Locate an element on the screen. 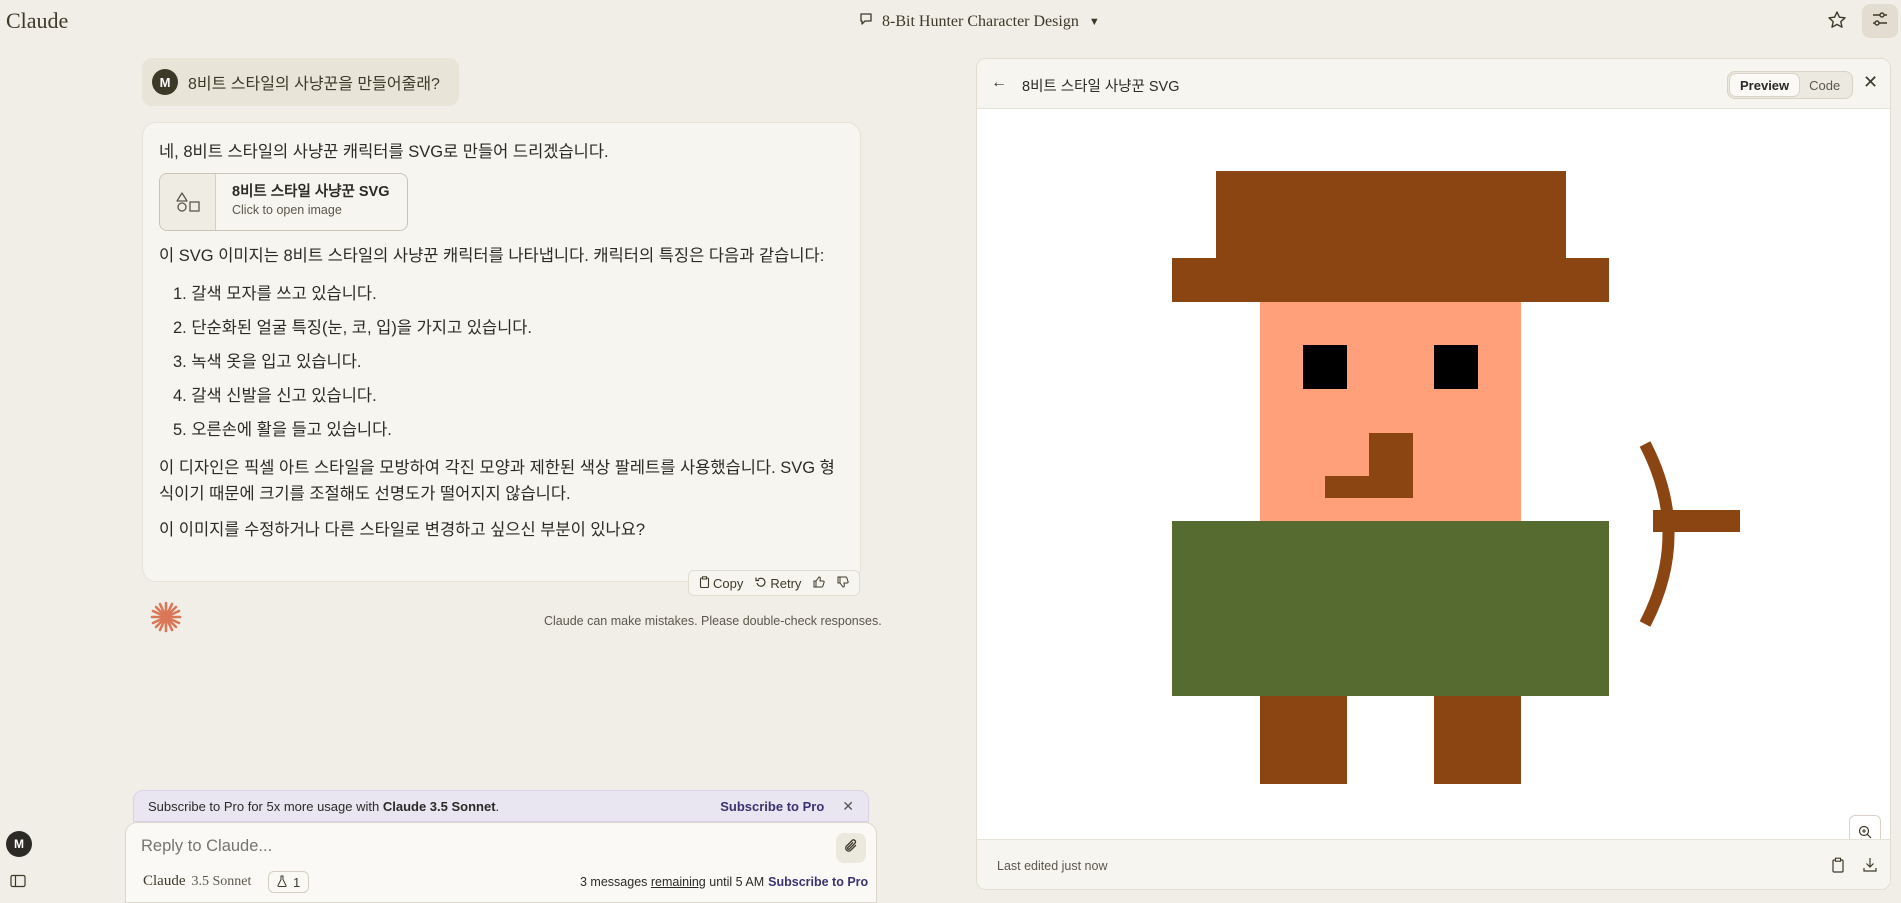  list-item: 1. 갈색 모자를 쓰고 있습니다. is located at coordinates (275, 294).